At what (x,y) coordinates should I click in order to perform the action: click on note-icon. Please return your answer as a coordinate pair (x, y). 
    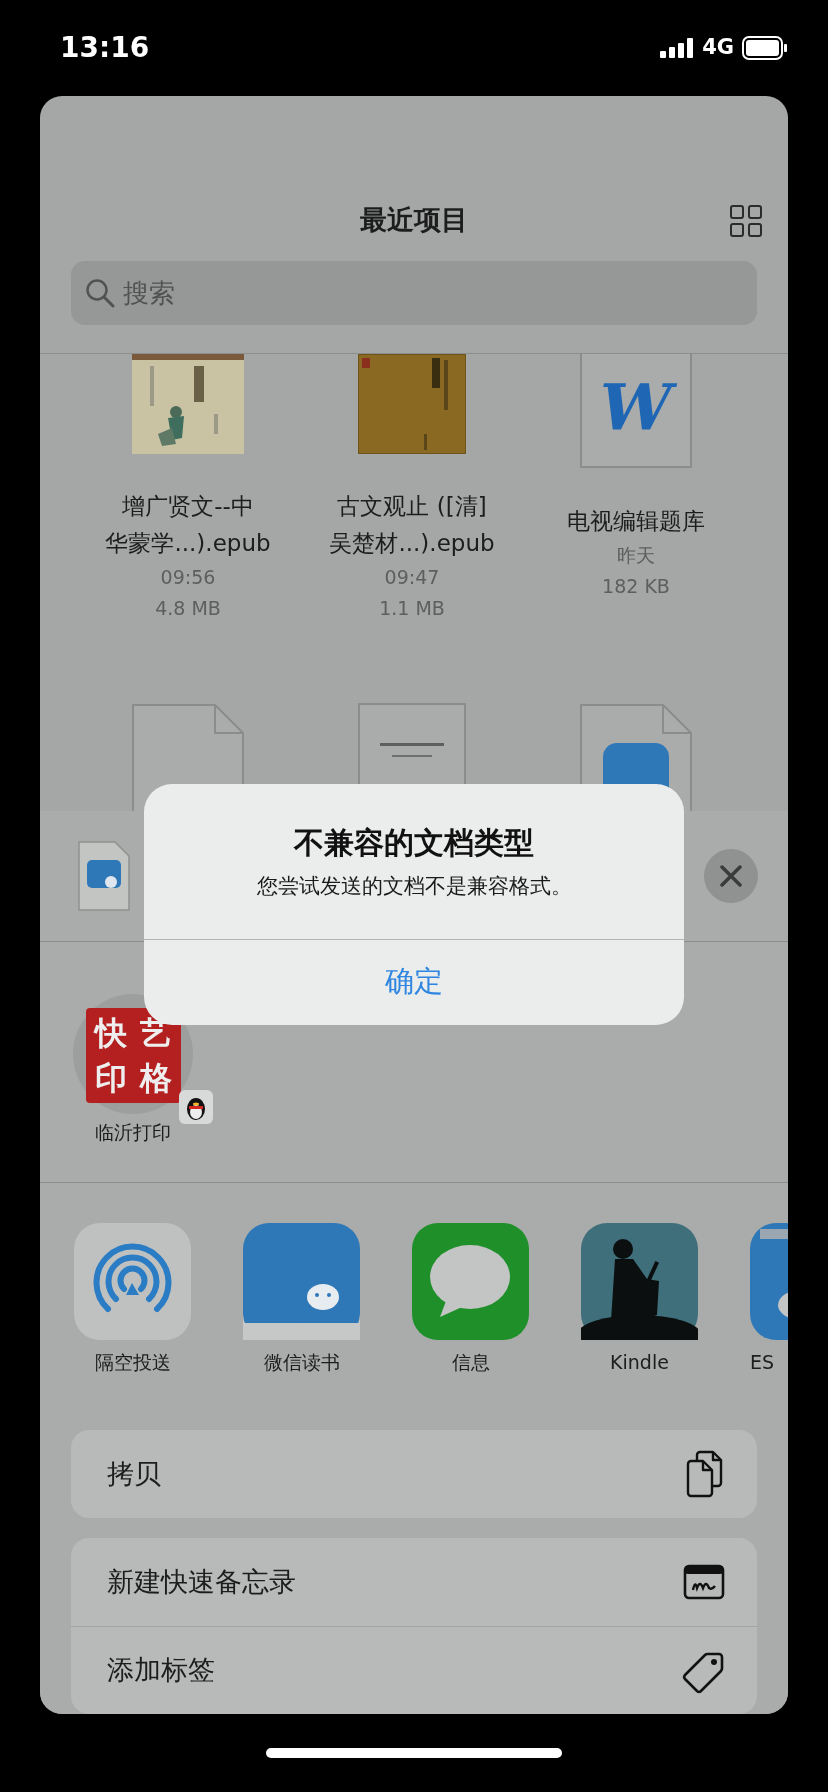
    Looking at the image, I should click on (704, 1582).